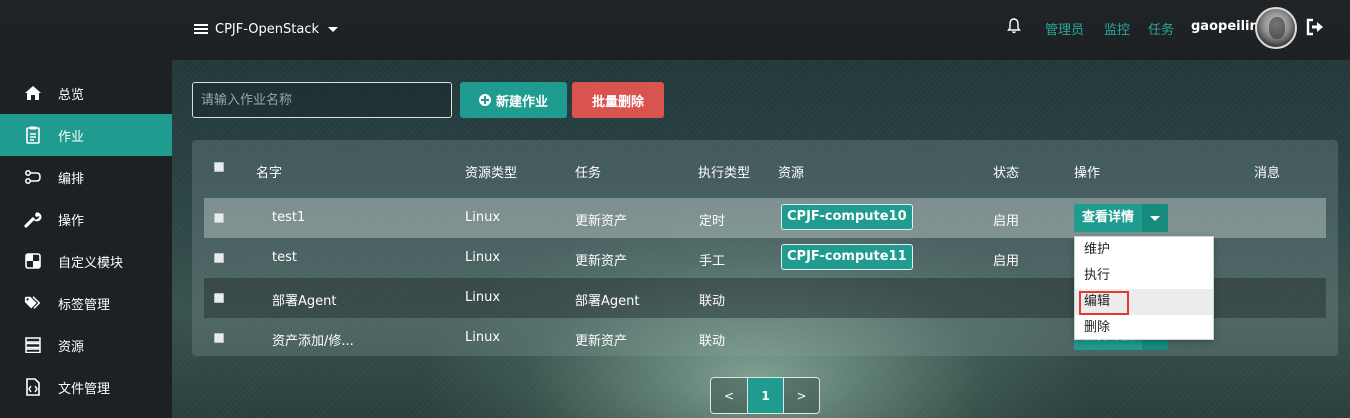 The image size is (1350, 418). I want to click on sidebar-item-file-management: 文件管理, so click(86, 387).